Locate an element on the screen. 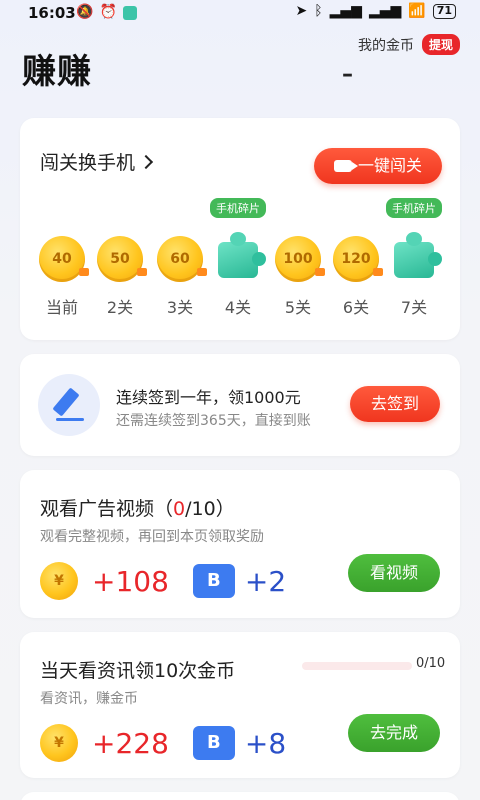  level-coin-icon: 60 is located at coordinates (182, 259).